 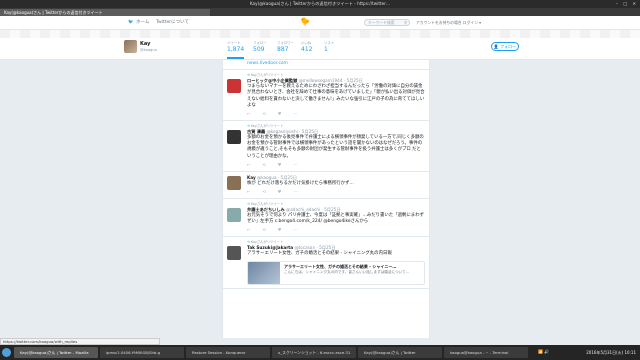 I want to click on stat-following: フォロー 509, so click(x=260, y=47).